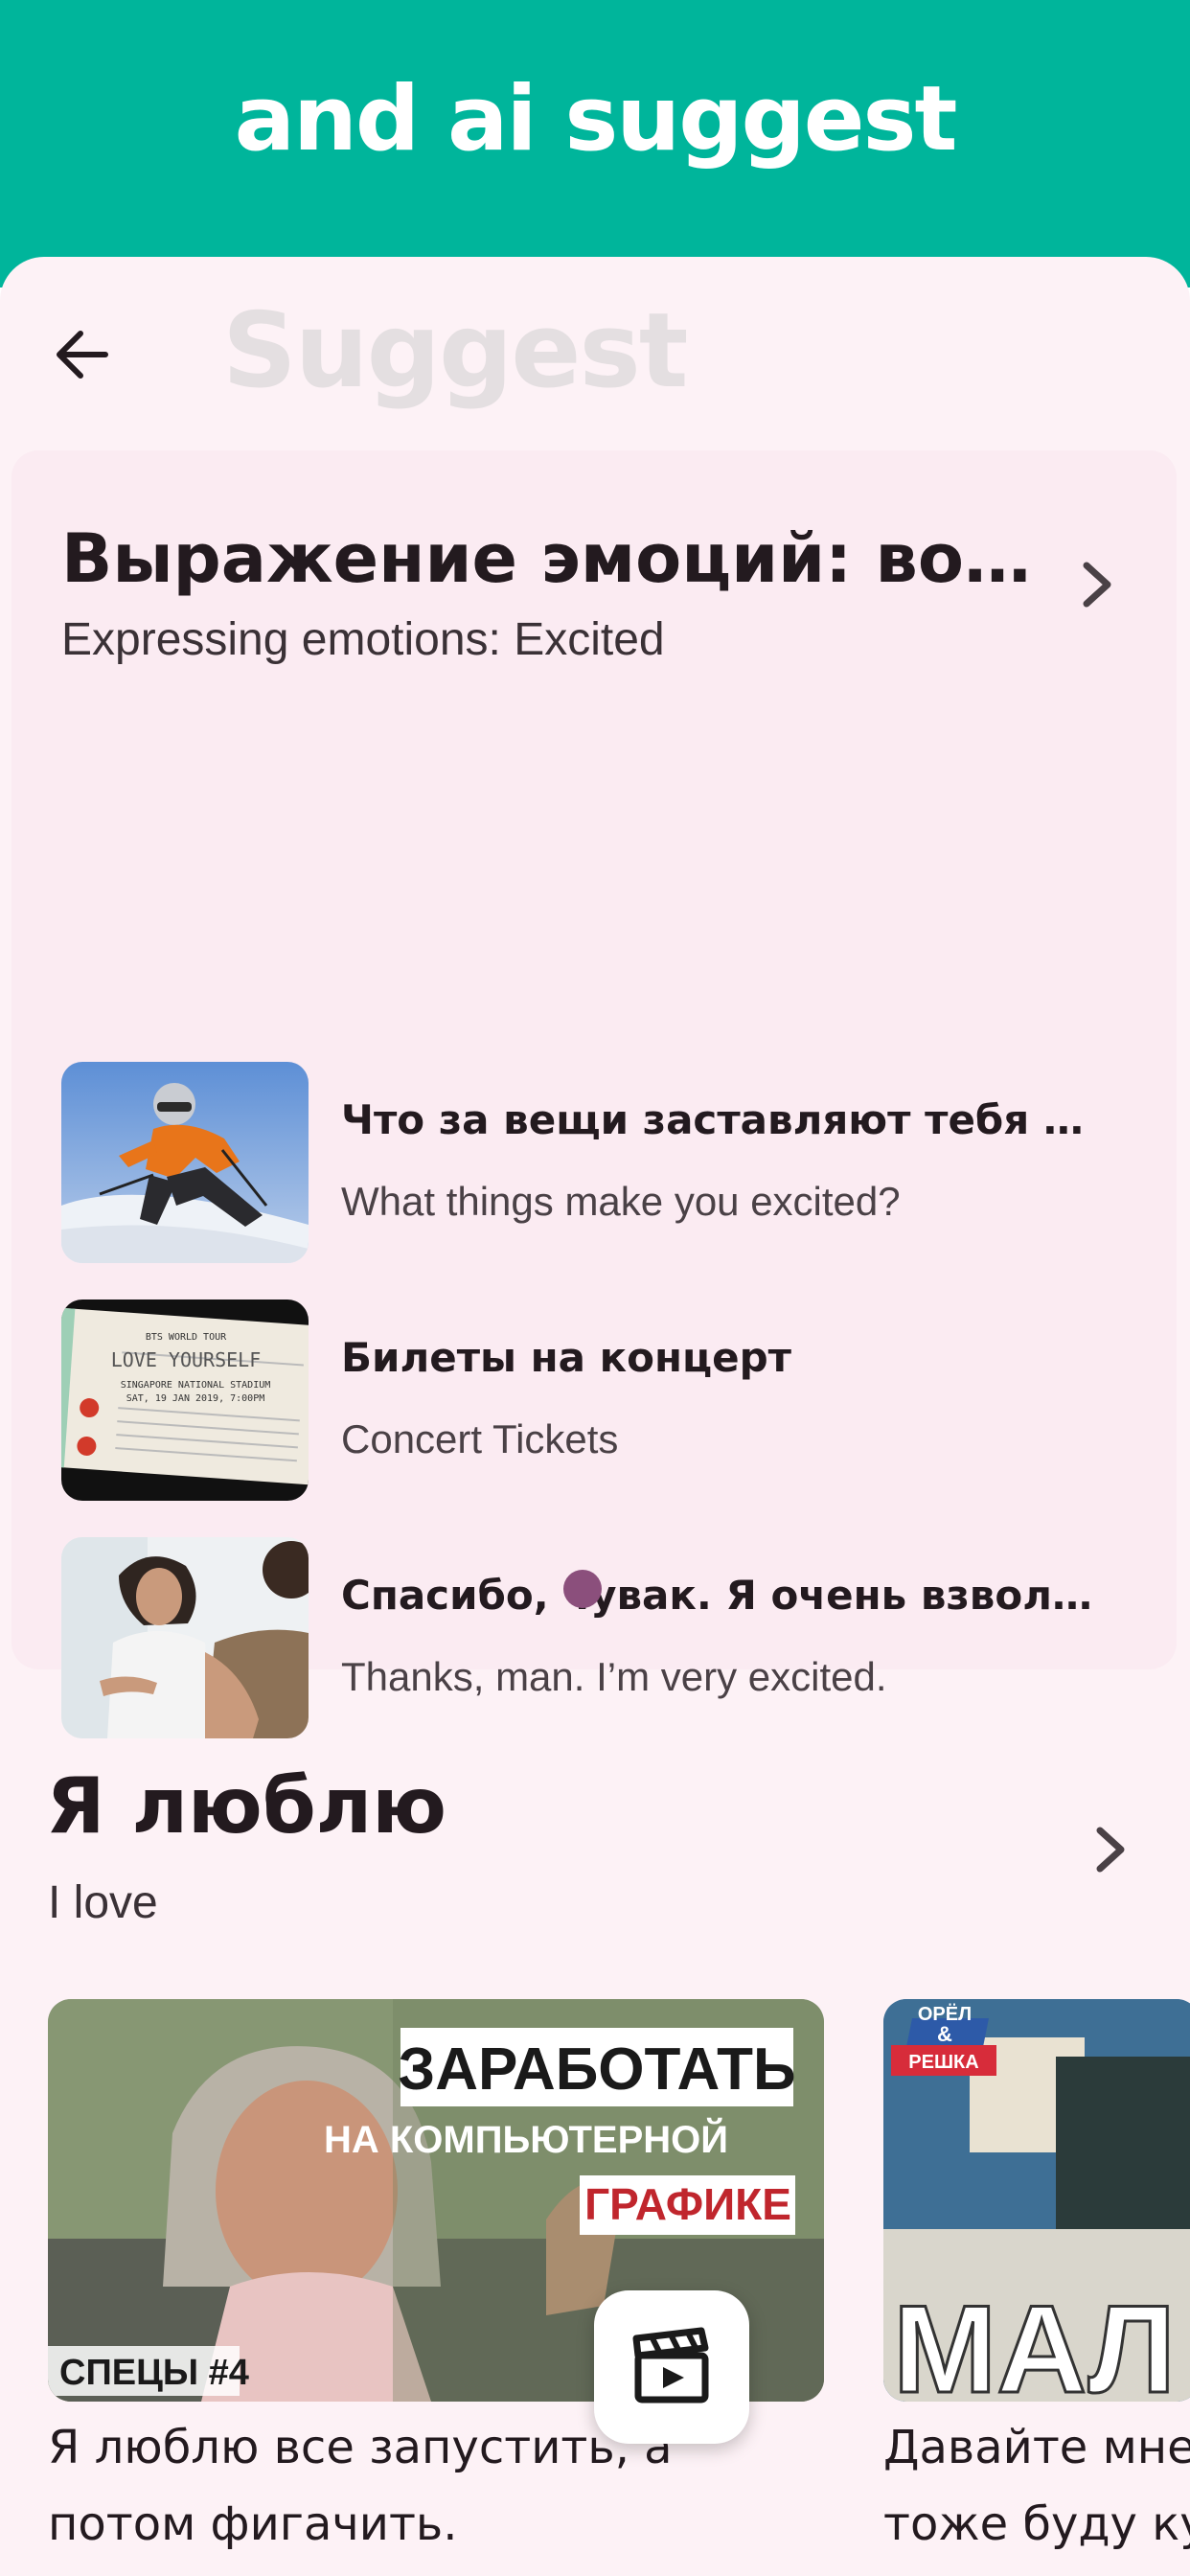 The height and width of the screenshot is (2576, 1190). Describe the element at coordinates (1037, 2524) in the screenshot. I see `video-caption-line: тоже буду ку` at that location.